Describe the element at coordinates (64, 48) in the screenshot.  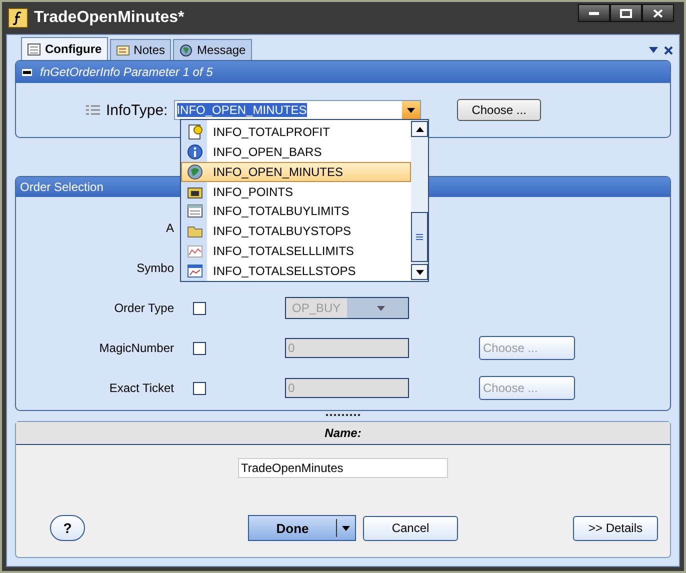
I see `tab: Configure` at that location.